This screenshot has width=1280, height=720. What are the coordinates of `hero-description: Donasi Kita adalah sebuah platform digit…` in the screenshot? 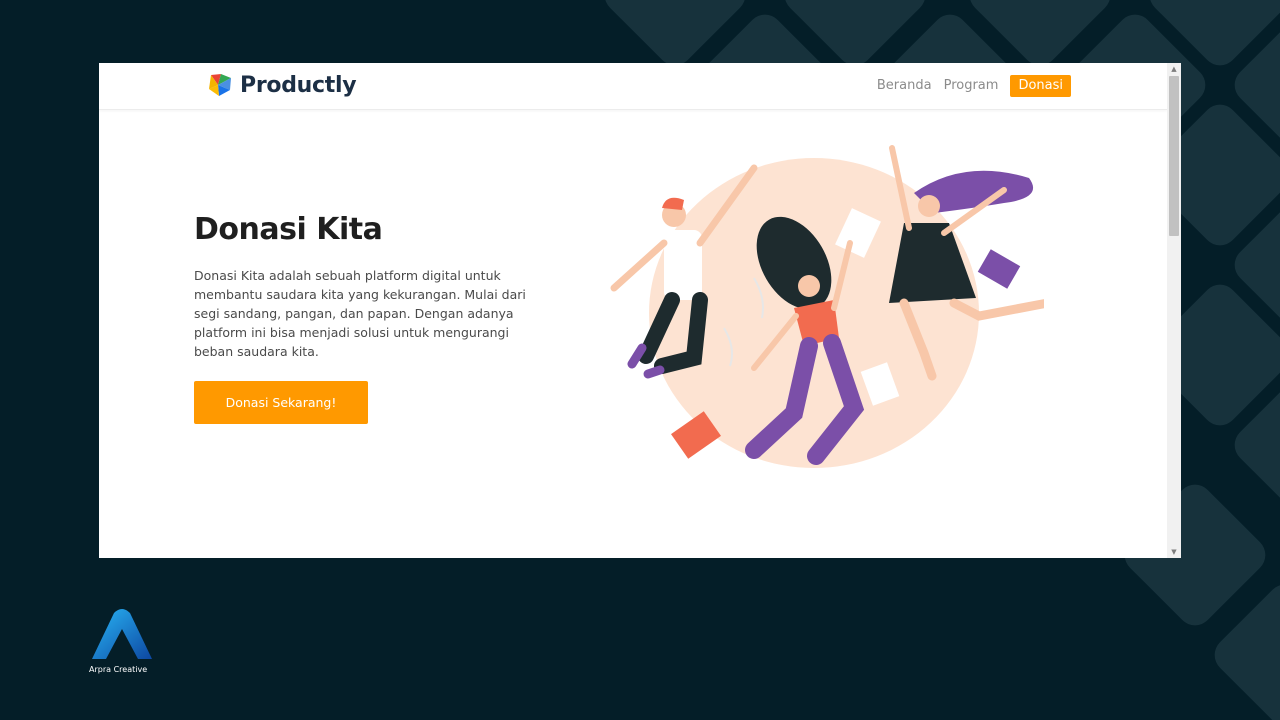 It's located at (360, 313).